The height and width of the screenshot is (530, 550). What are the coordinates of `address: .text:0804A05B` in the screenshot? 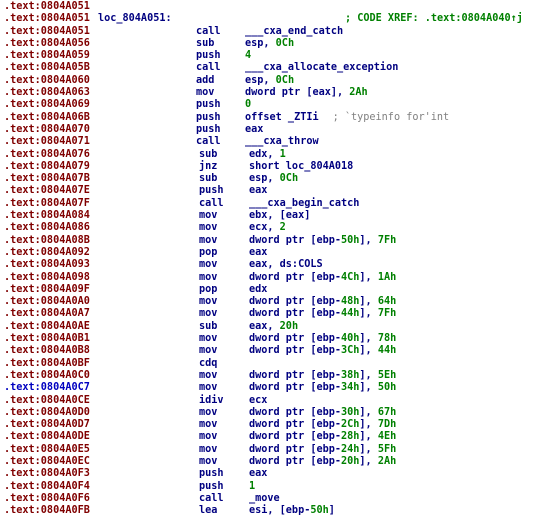 It's located at (47, 68).